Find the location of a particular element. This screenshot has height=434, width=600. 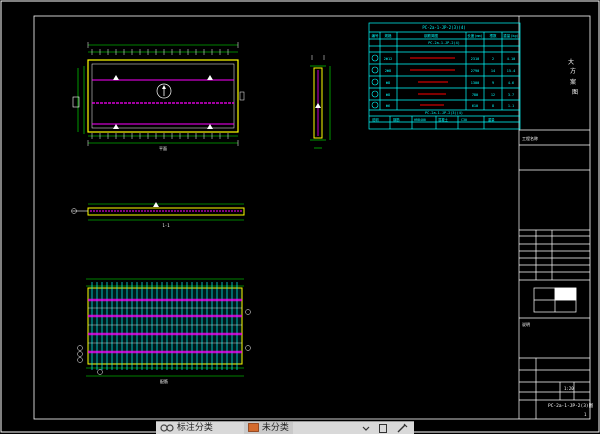

table-footer-row: 说明 钢筋 HRB400 混凝土 C30 重量 is located at coordinates (433, 119).